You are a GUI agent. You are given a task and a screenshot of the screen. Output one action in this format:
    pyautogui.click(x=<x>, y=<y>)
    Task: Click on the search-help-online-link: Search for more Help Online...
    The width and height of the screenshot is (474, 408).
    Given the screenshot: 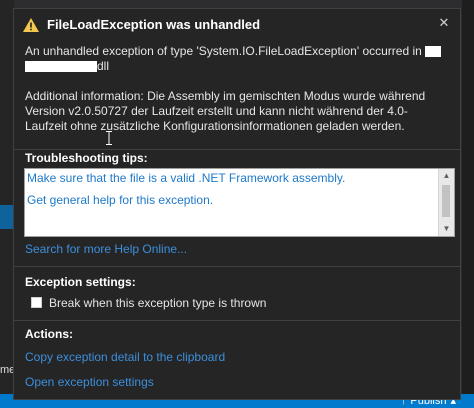 What is the action you would take?
    pyautogui.click(x=106, y=249)
    